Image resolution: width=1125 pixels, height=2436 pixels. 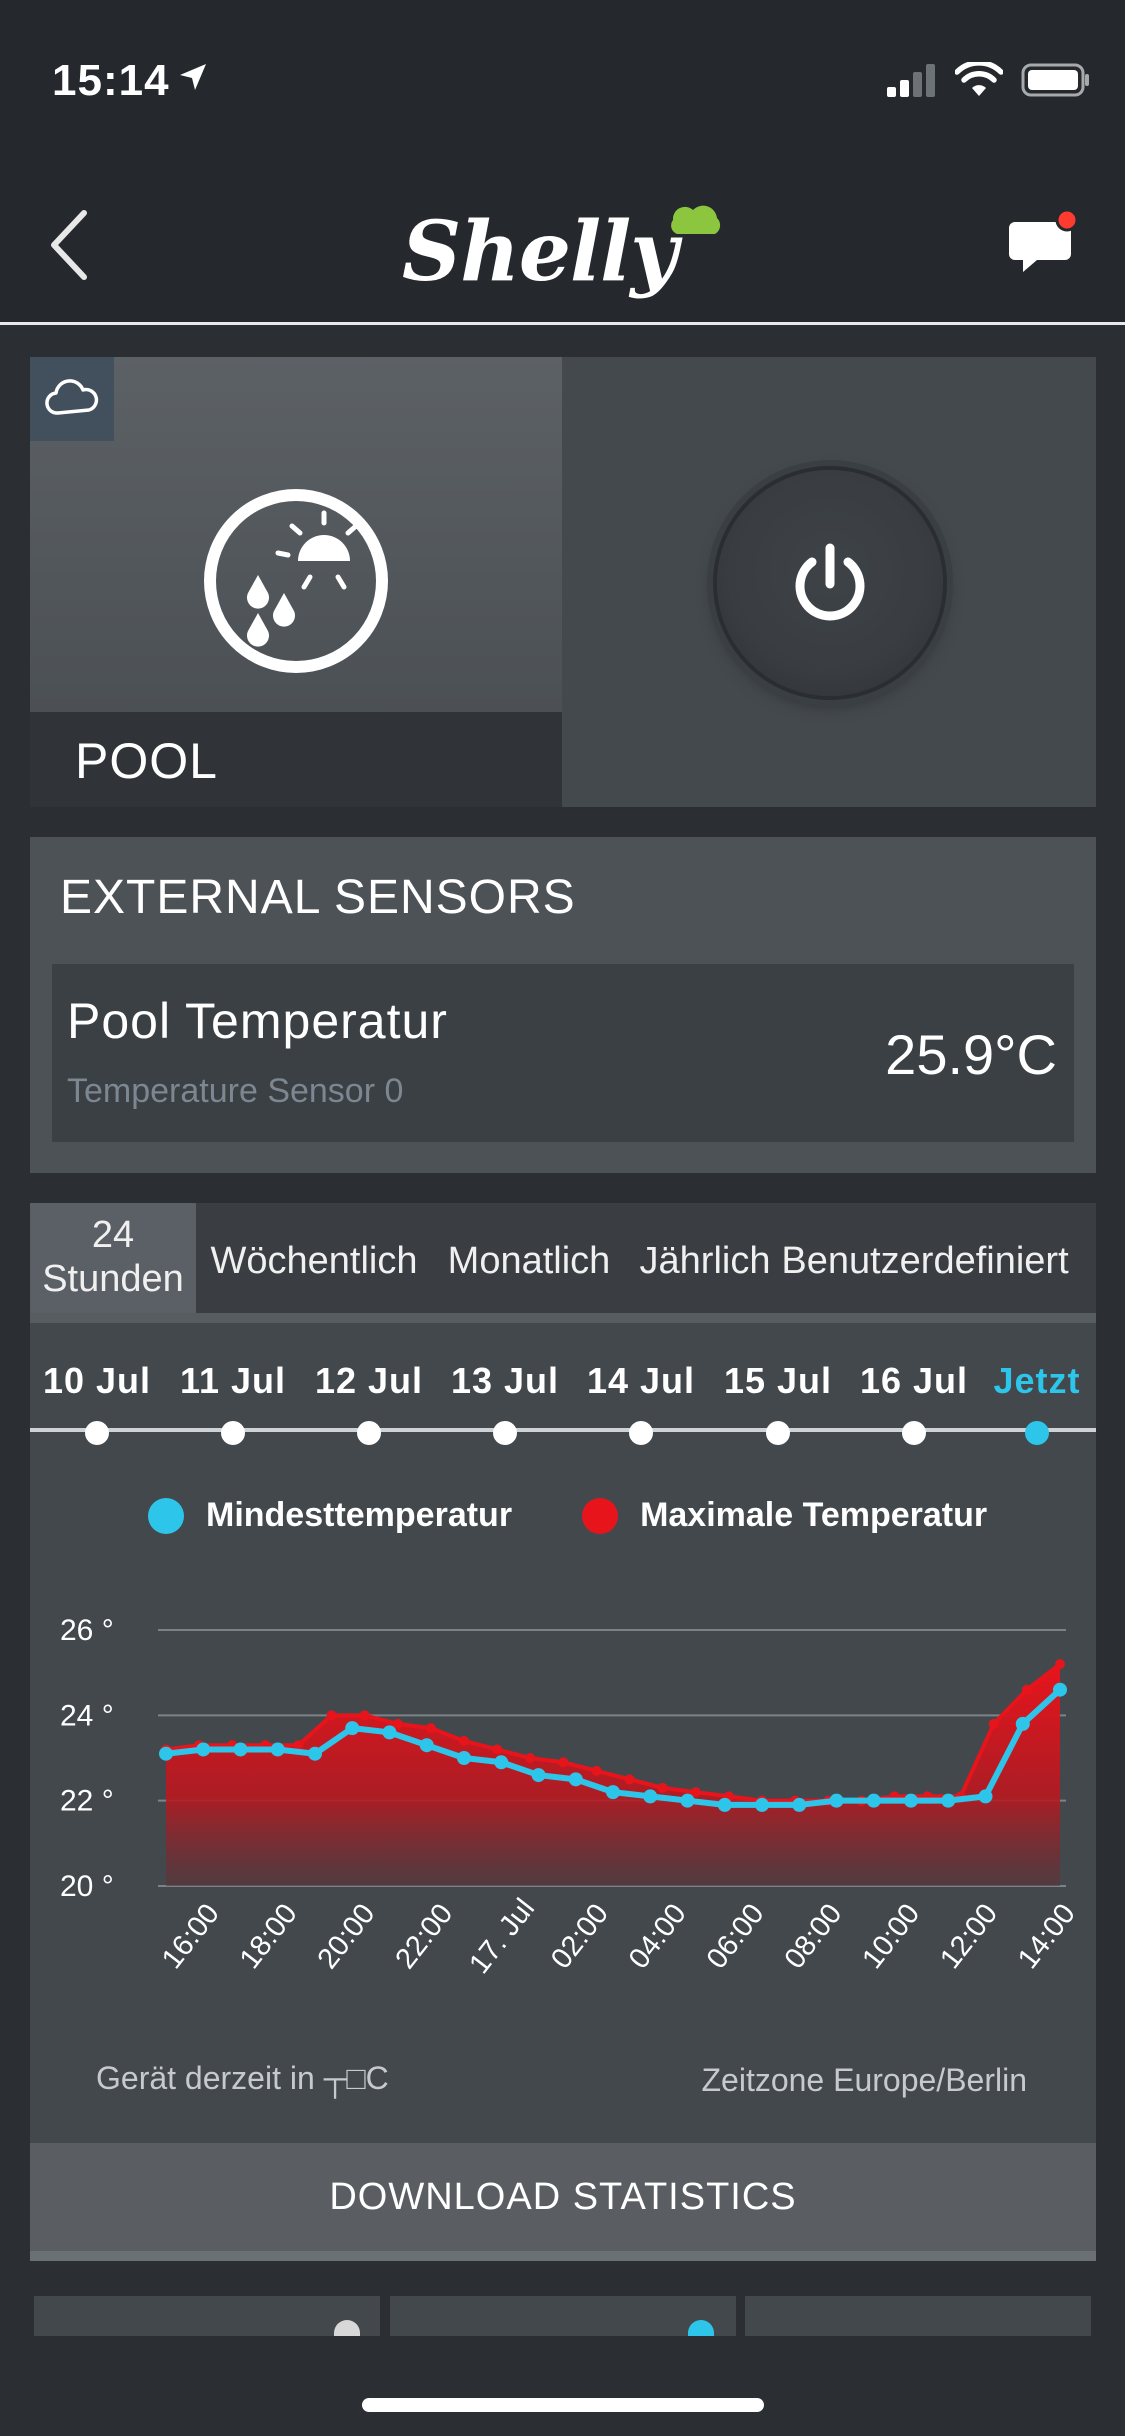 What do you see at coordinates (563, 1318) in the screenshot?
I see `tab-underline-strip` at bounding box center [563, 1318].